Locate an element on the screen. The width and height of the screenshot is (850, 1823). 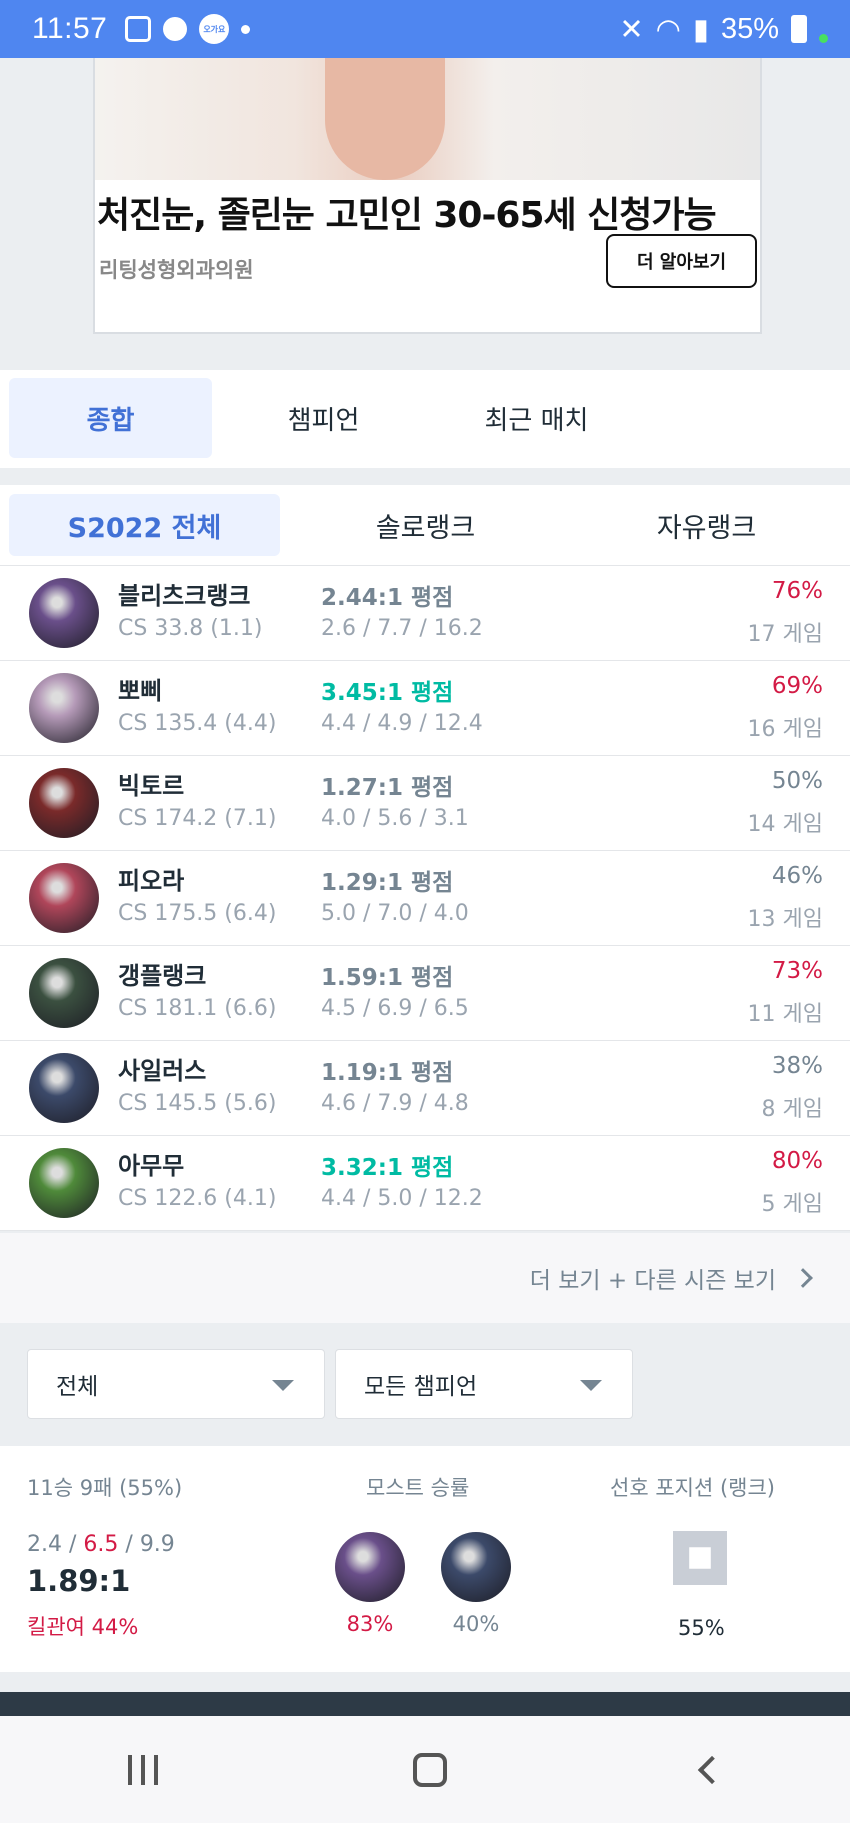
win-loss-record: 11승 9패 (55%) is located at coordinates (105, 1488).